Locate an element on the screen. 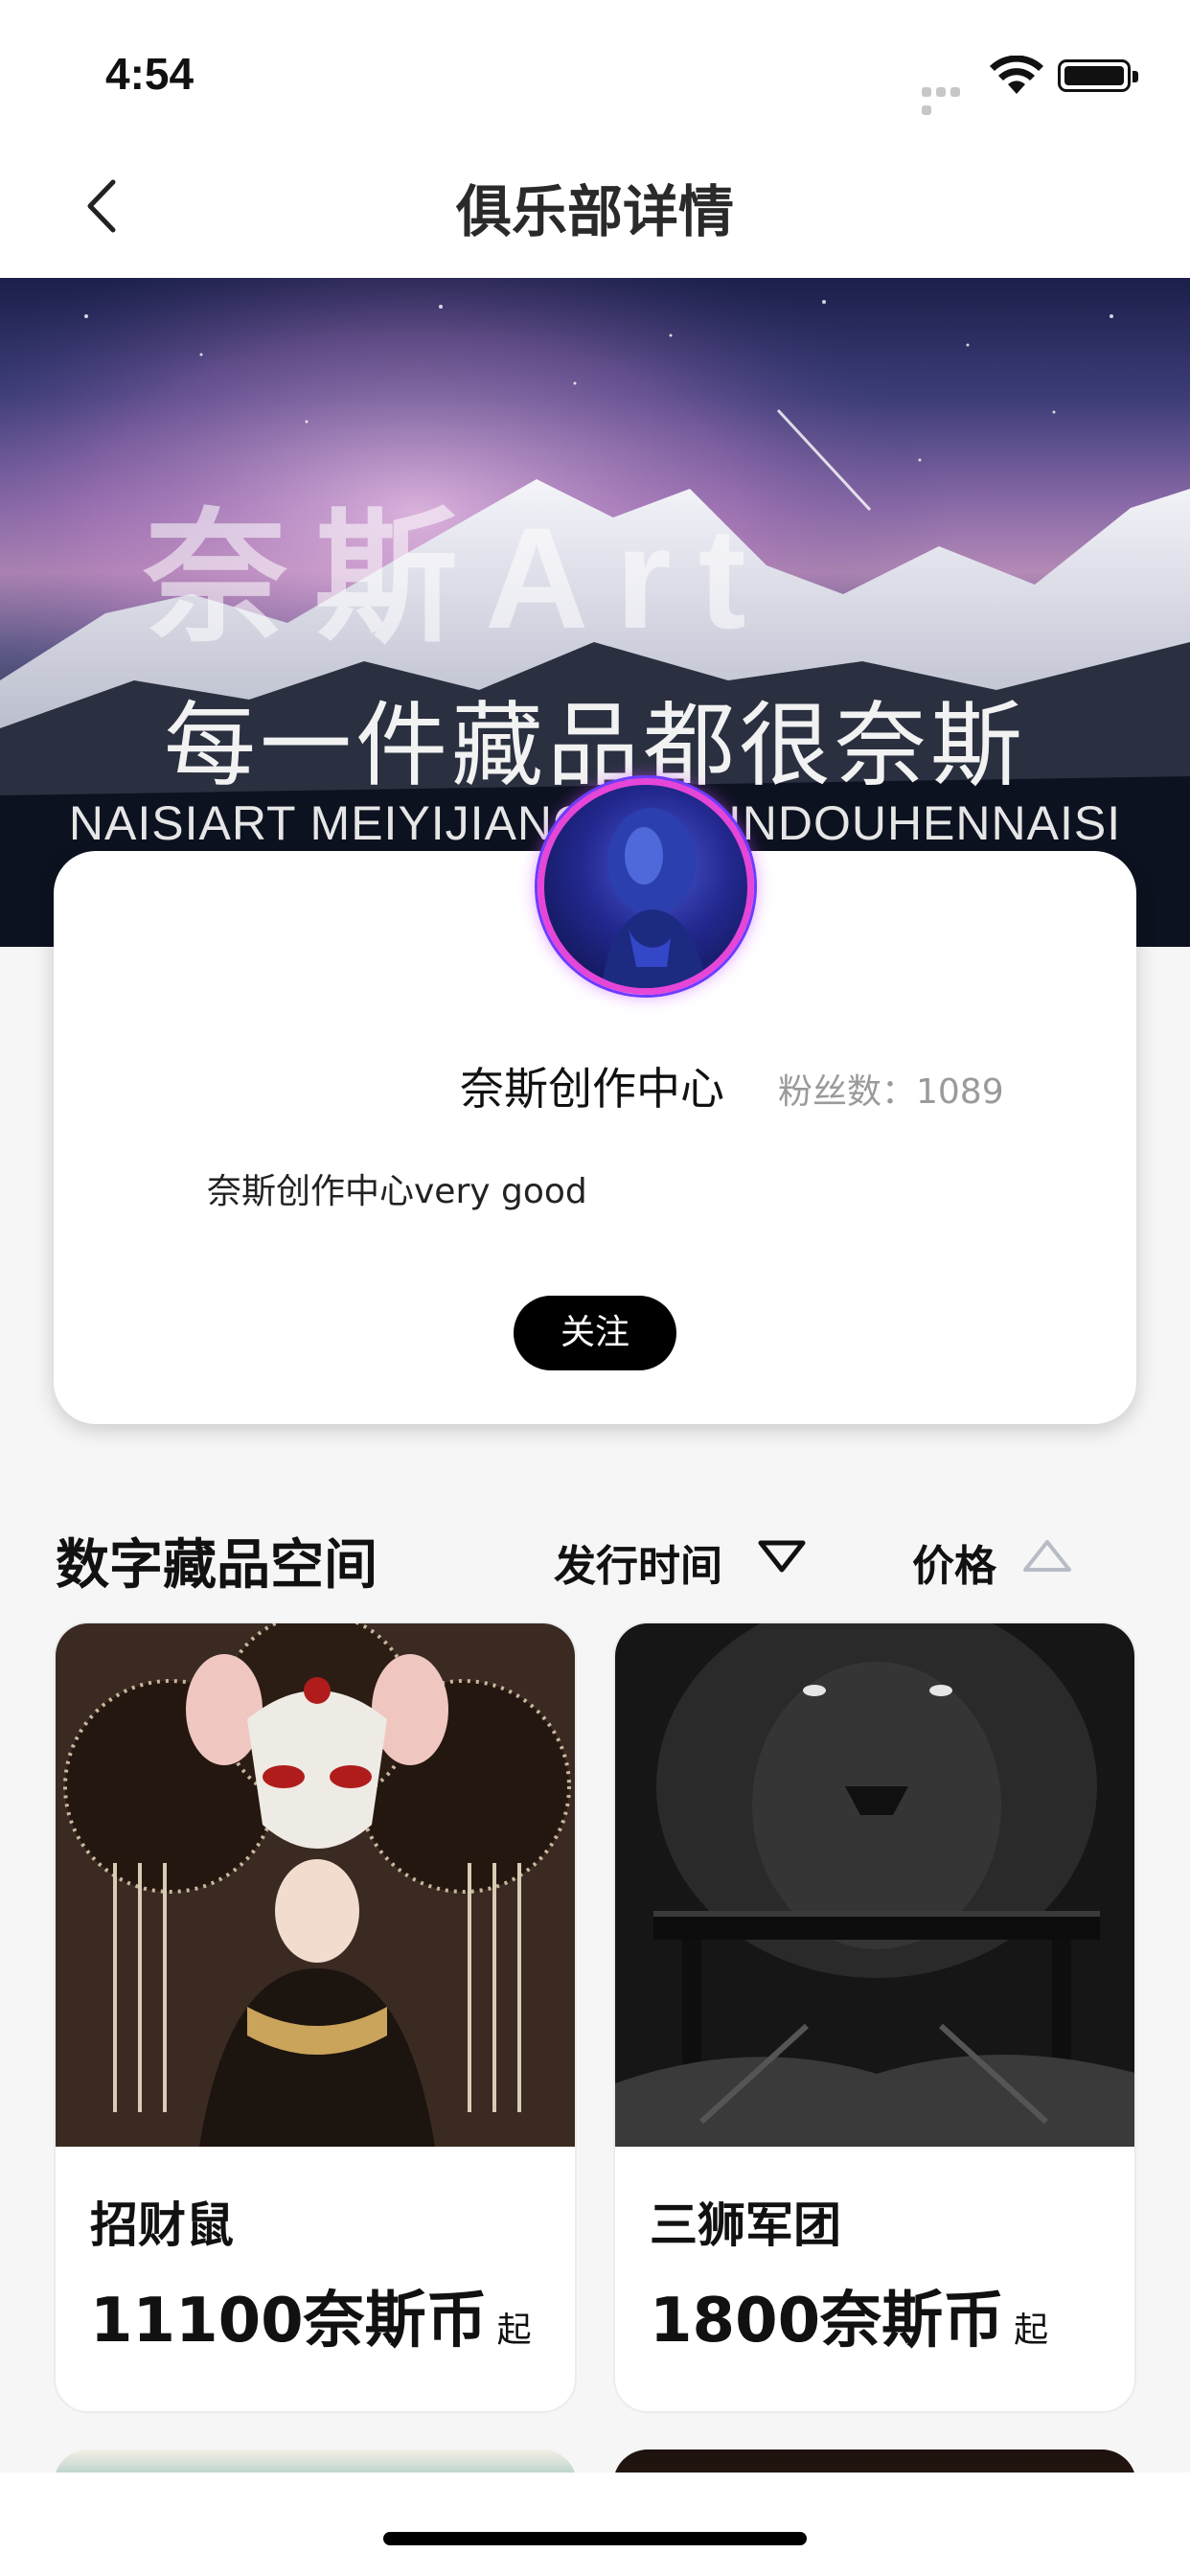 This screenshot has width=1190, height=2576. banner-brand-text: 奈斯Art is located at coordinates (459, 577).